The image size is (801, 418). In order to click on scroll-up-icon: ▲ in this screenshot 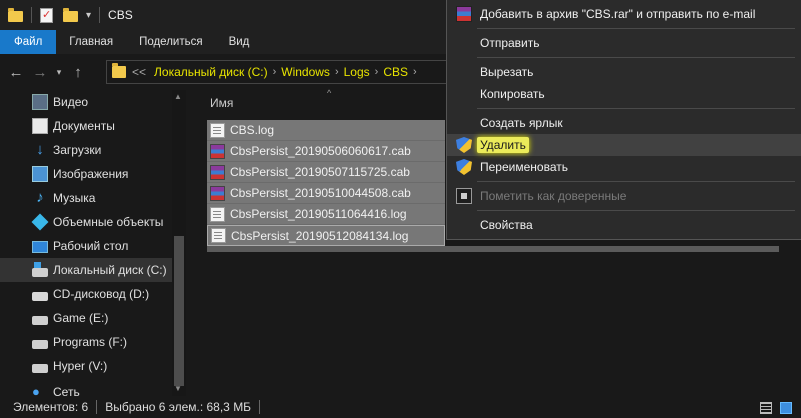, I will do `click(178, 96)`.